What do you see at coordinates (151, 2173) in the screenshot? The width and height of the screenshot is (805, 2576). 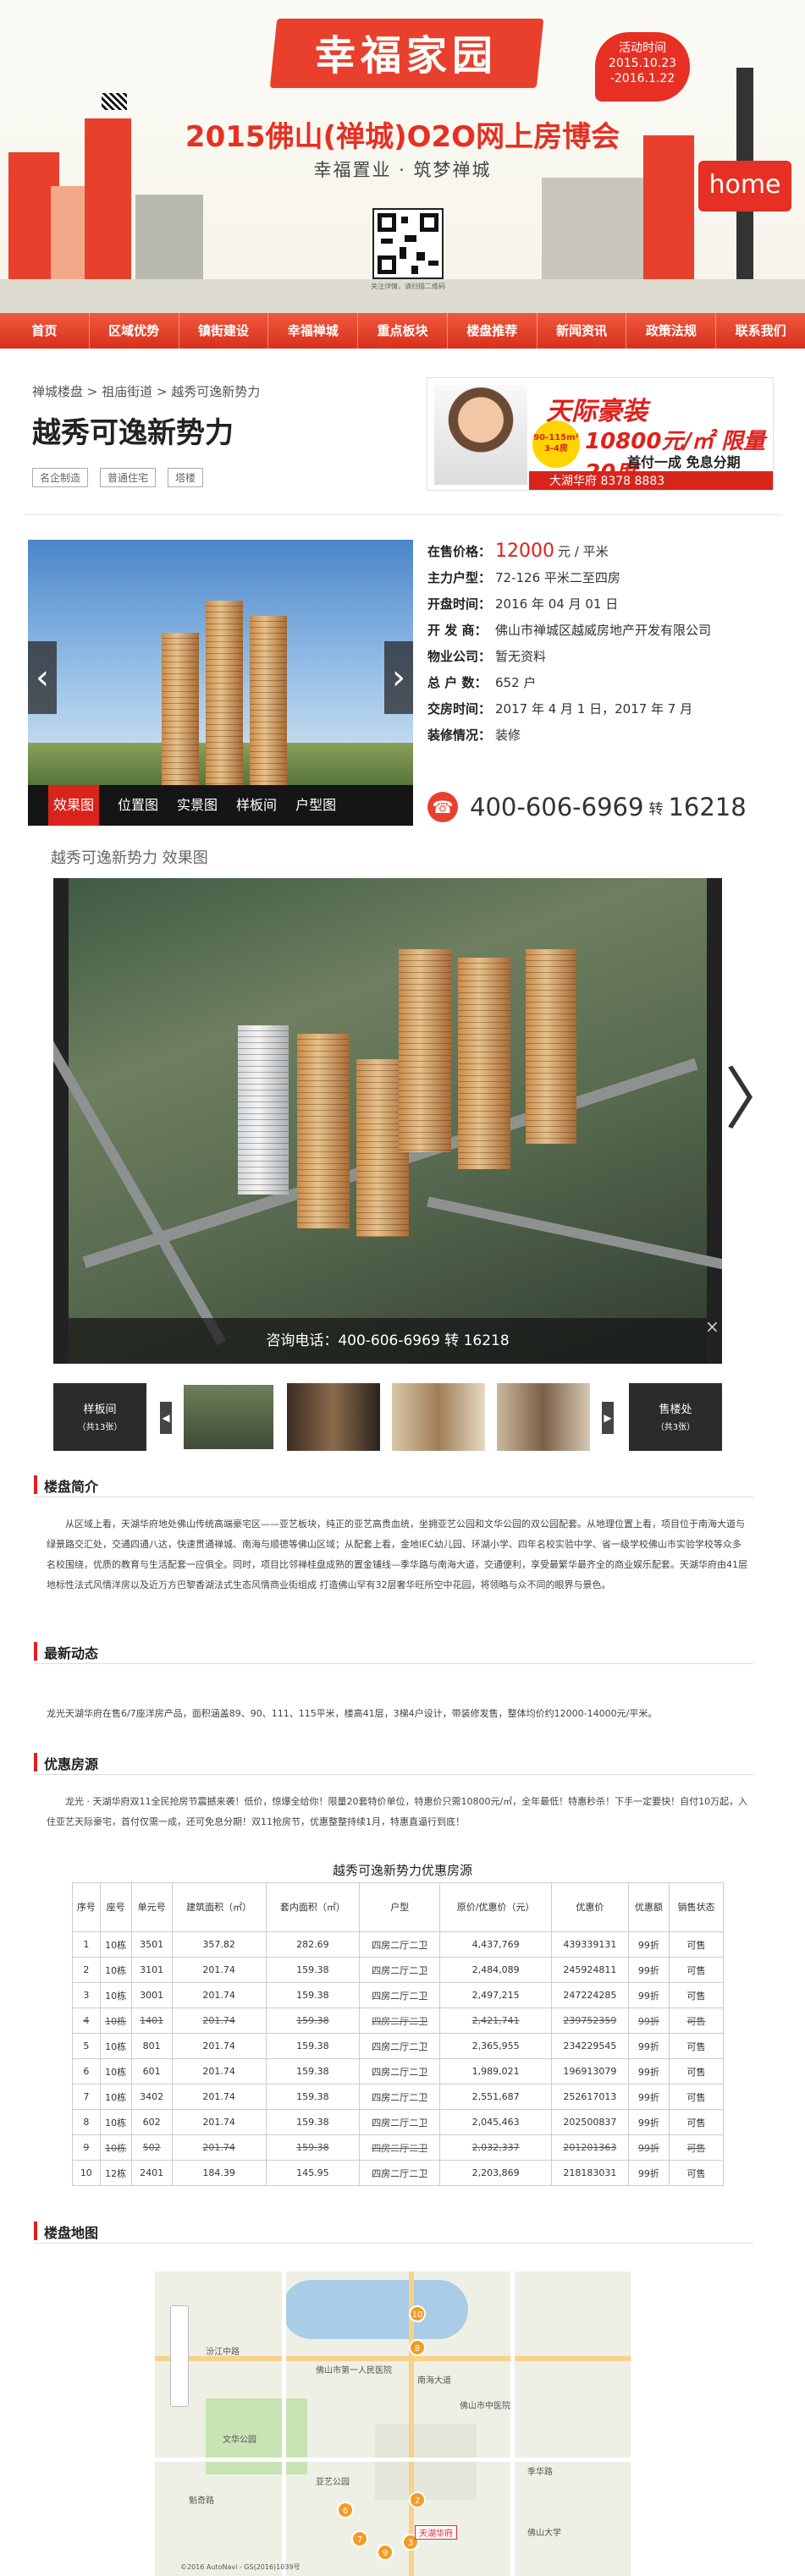 I see `table-cell: 2401` at bounding box center [151, 2173].